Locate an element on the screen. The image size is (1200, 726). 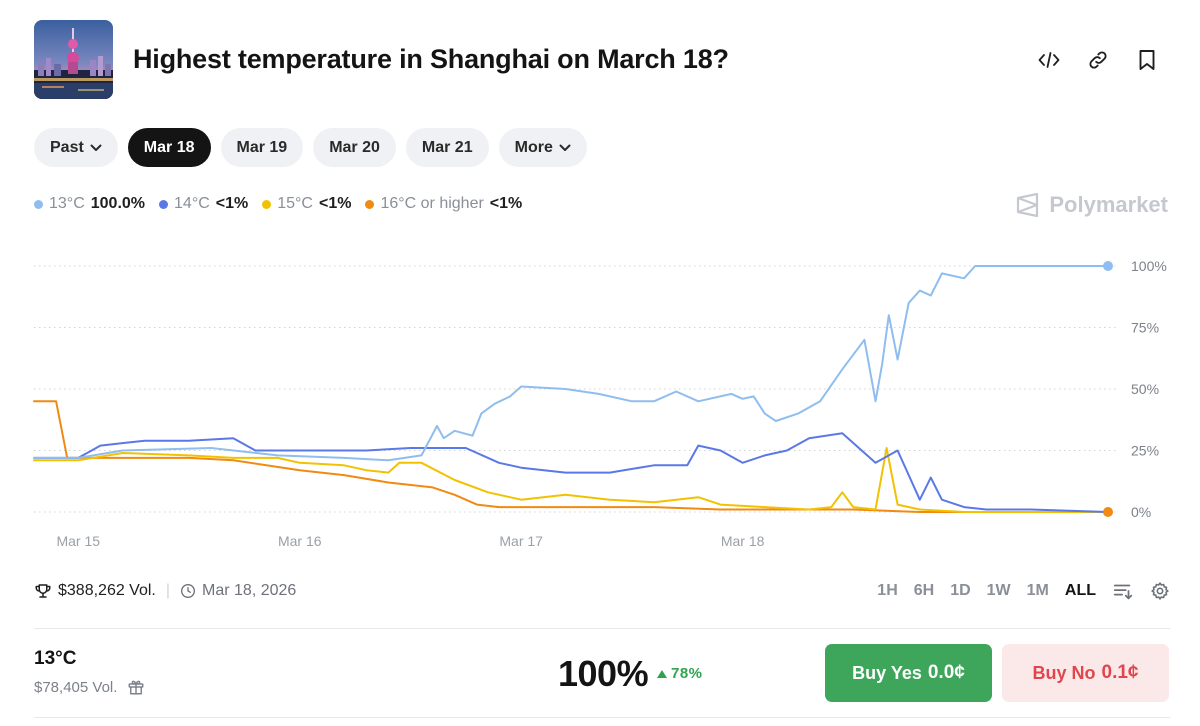
x-tick-label: Mar 17 is located at coordinates (521, 541).